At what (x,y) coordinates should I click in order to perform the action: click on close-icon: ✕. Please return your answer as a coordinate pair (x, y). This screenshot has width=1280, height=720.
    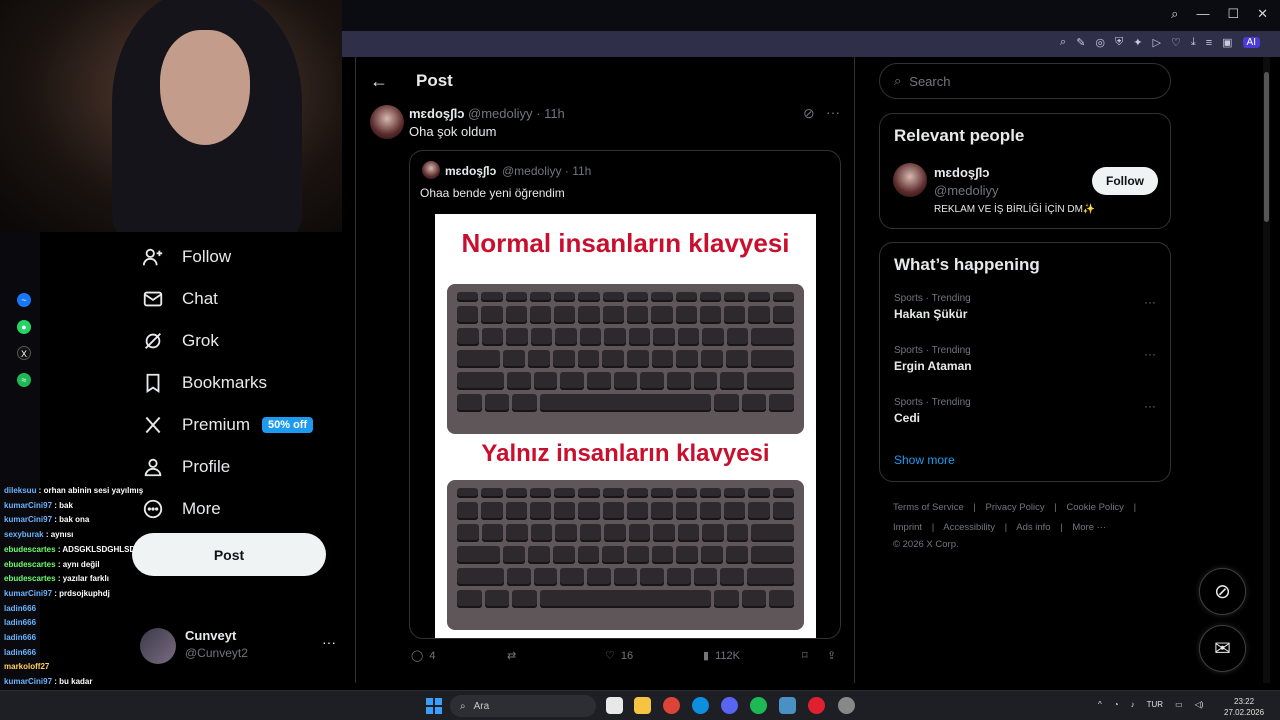
    Looking at the image, I should click on (1262, 14).